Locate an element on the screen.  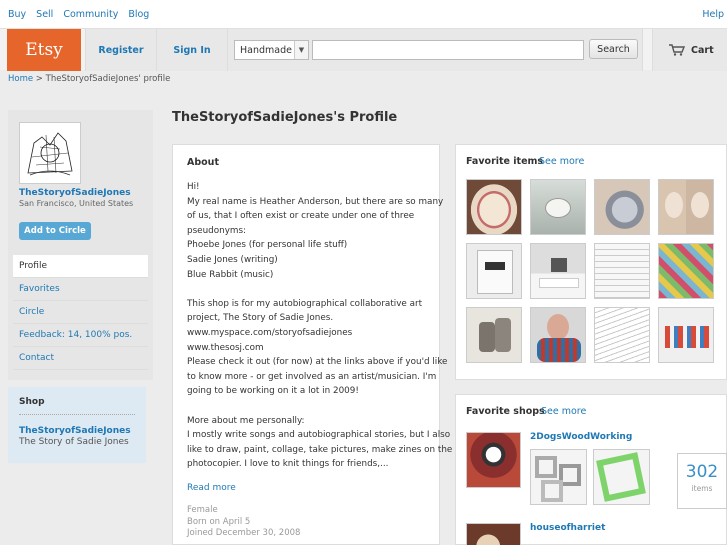
sign-in-button: Sign In is located at coordinates (191, 50).